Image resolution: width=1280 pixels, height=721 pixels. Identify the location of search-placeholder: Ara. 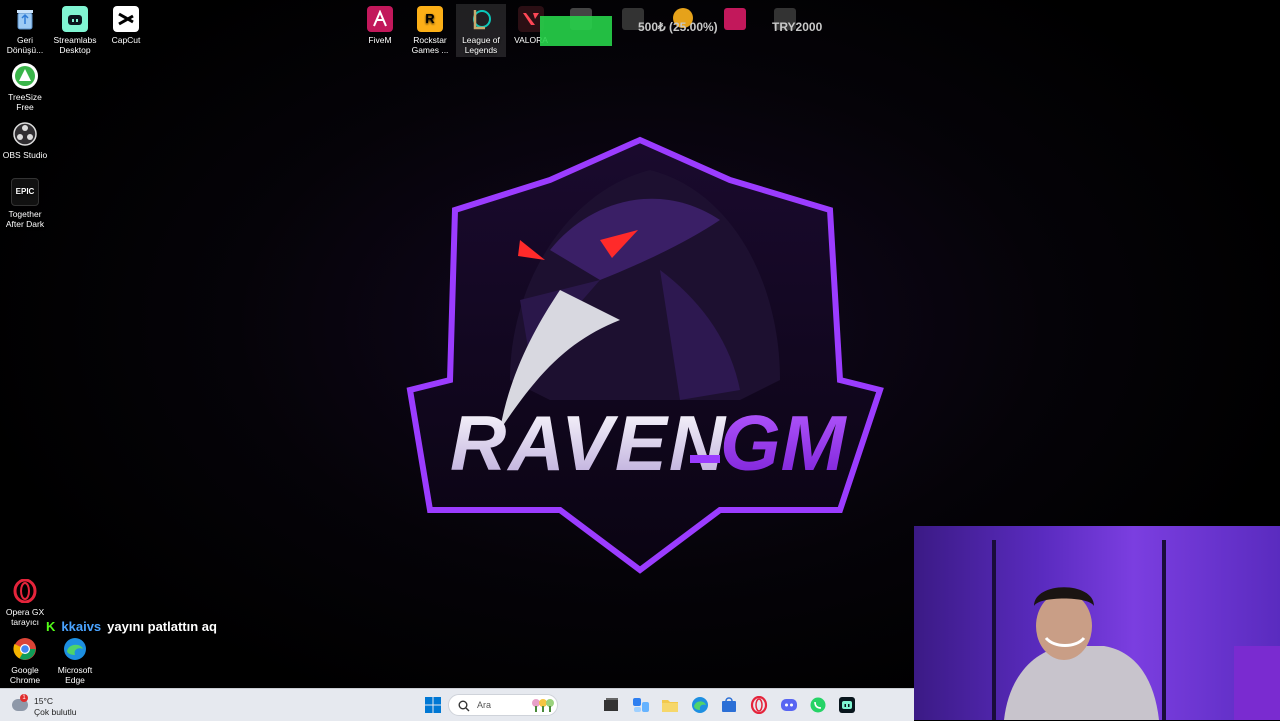
(484, 705).